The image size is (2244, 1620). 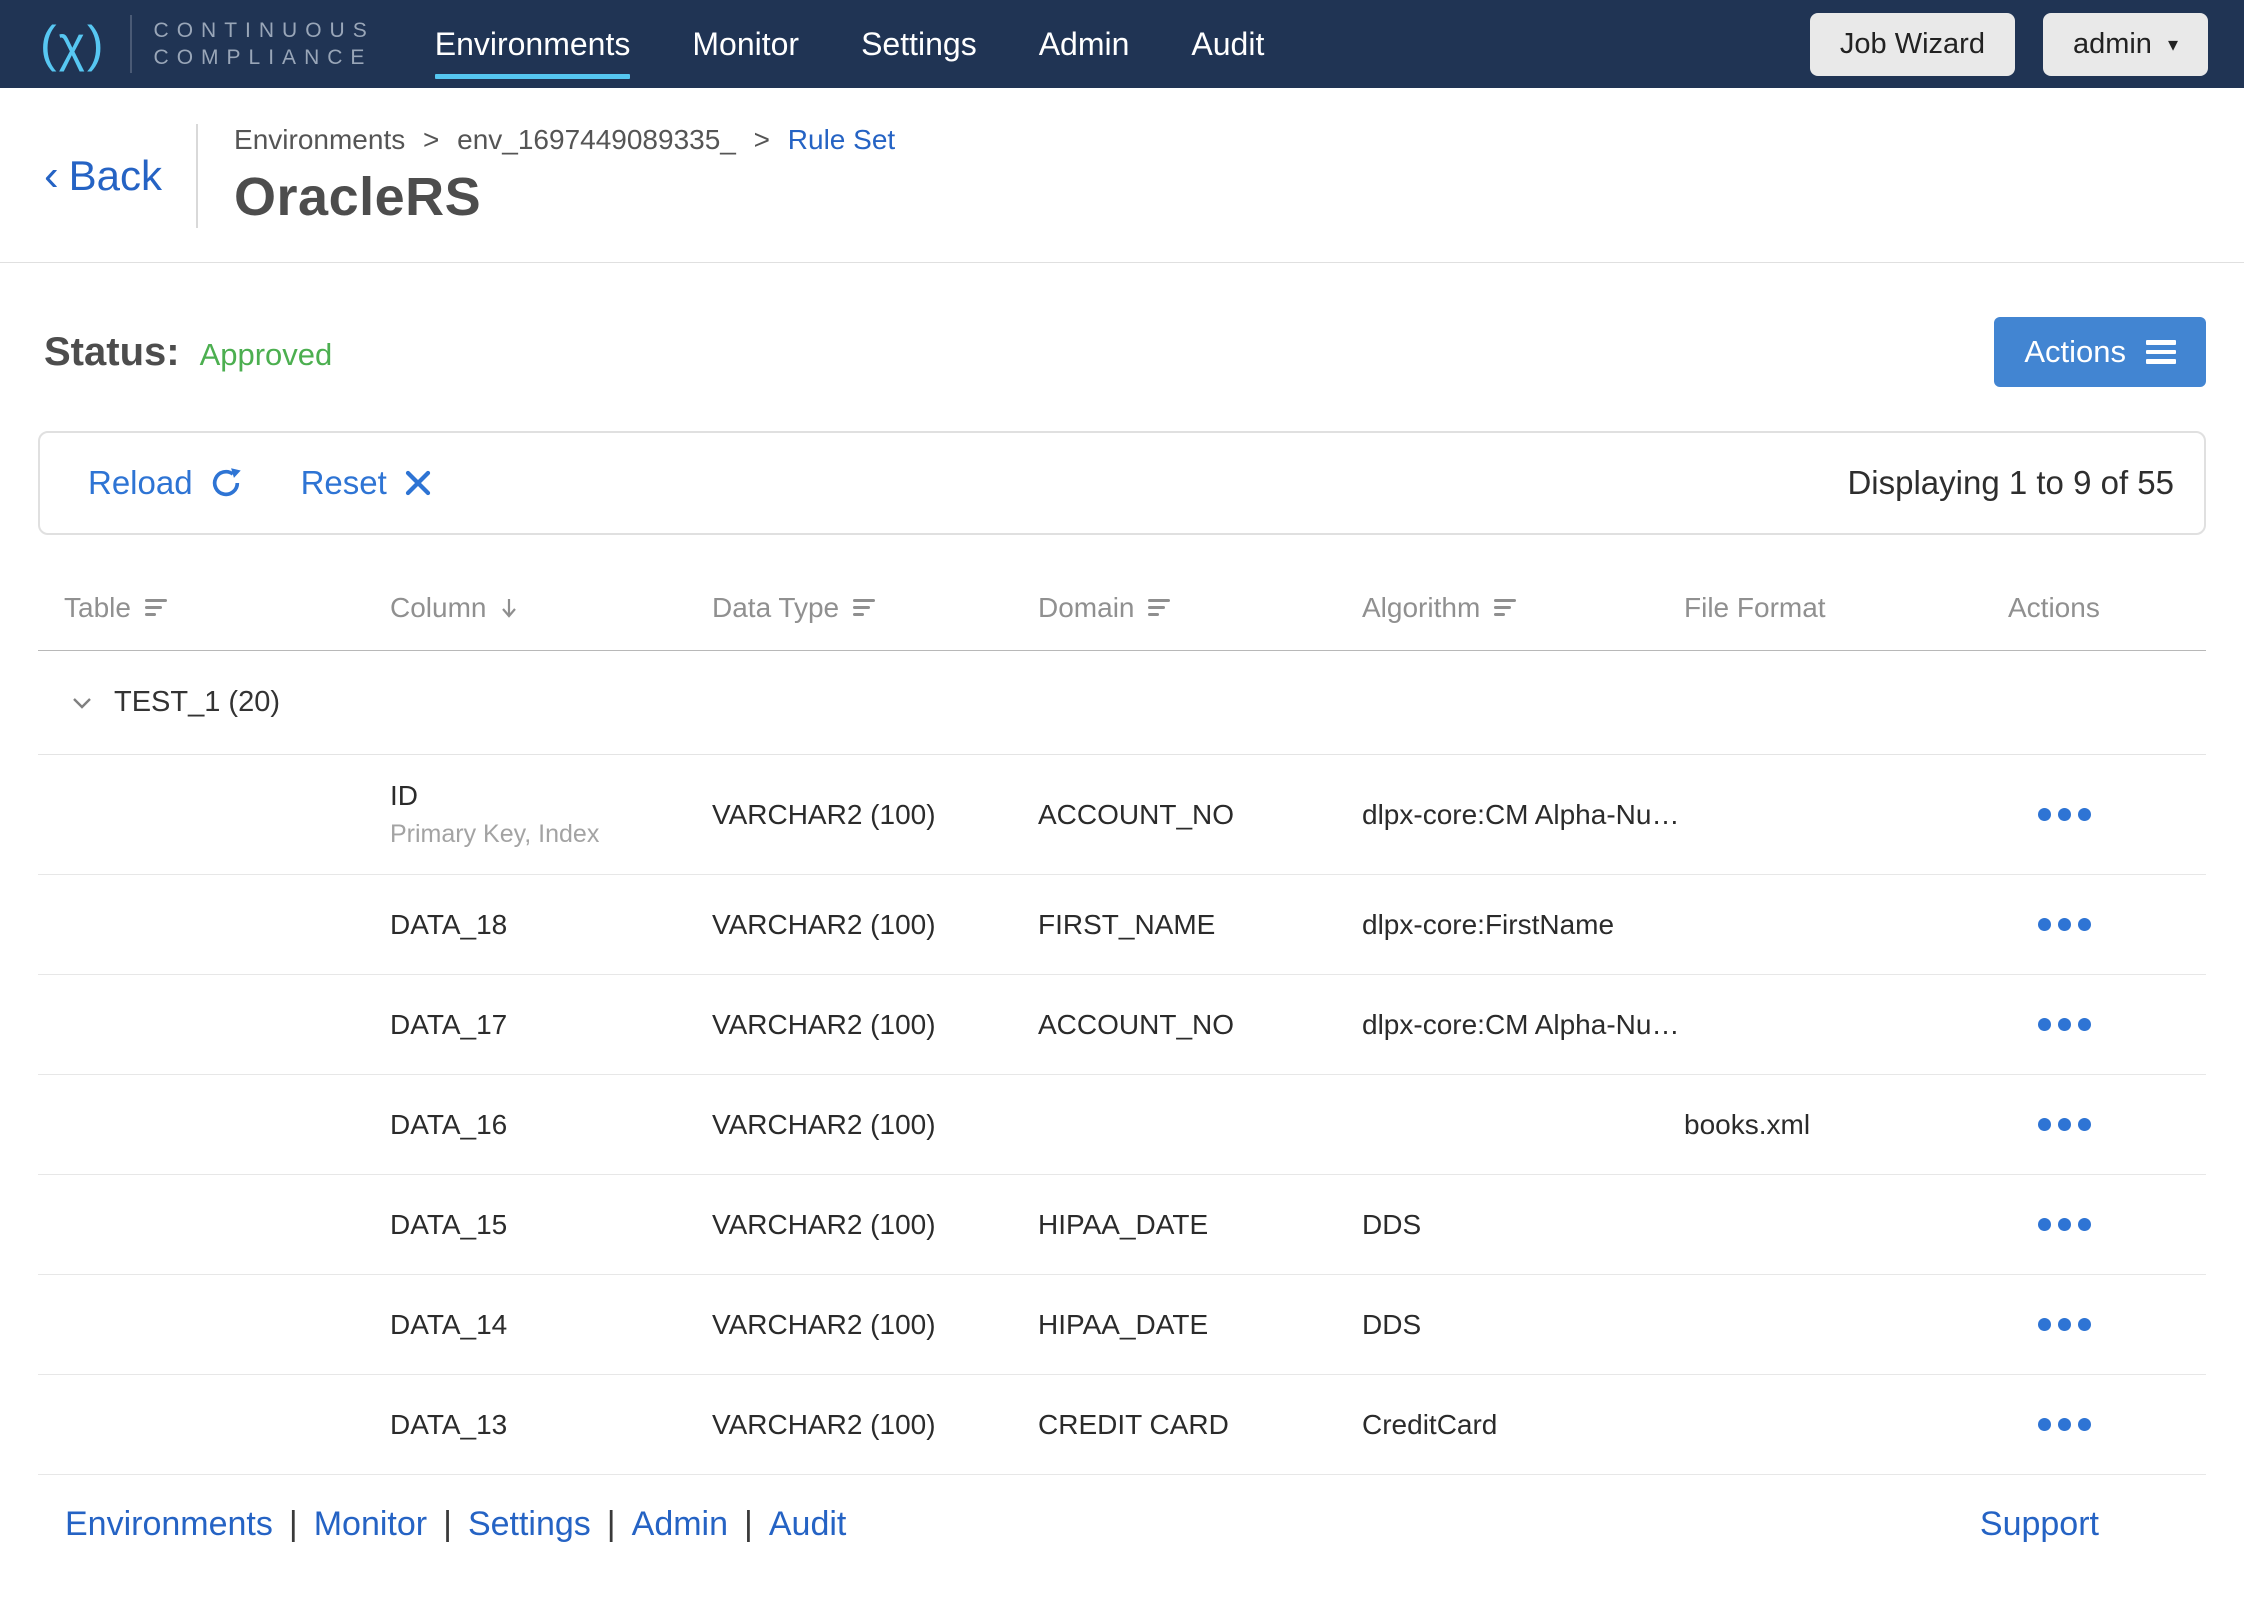 What do you see at coordinates (449, 1424) in the screenshot?
I see `cell-column: DATA_13` at bounding box center [449, 1424].